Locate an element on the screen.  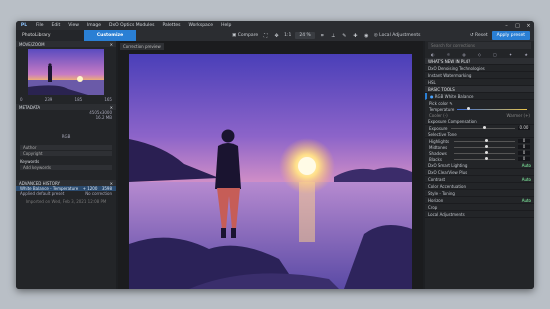
new-item: DxO Denoising Technologies is located at coordinates (479, 68).